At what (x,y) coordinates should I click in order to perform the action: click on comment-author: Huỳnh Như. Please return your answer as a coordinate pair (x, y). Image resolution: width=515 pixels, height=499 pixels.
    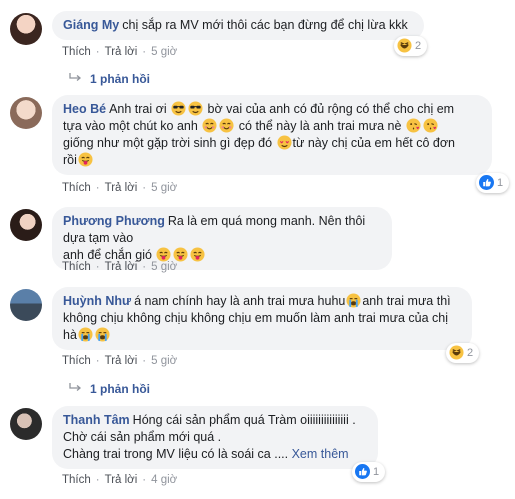
    Looking at the image, I should click on (97, 301).